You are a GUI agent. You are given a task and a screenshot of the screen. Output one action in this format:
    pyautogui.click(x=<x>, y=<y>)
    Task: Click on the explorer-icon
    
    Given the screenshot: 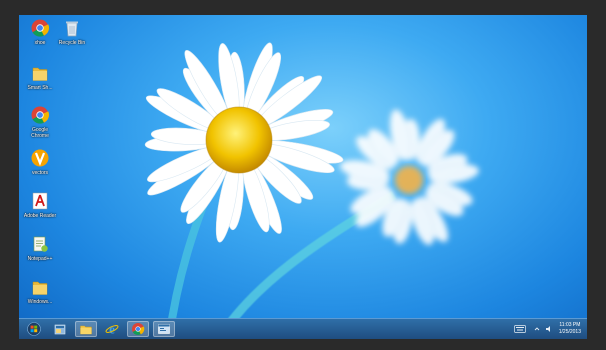 What is the action you would take?
    pyautogui.click(x=60, y=329)
    